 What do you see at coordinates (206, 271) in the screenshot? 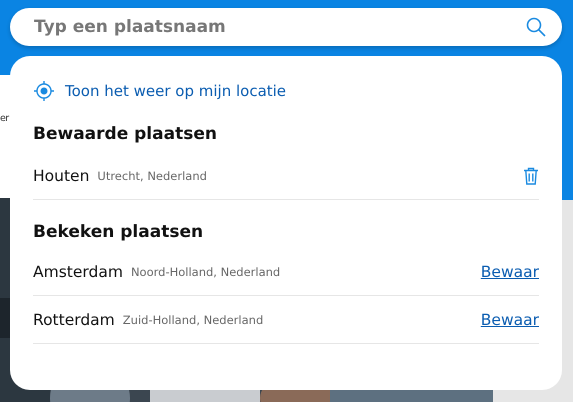
I see `place-region: Noord-Holland, Nederland` at bounding box center [206, 271].